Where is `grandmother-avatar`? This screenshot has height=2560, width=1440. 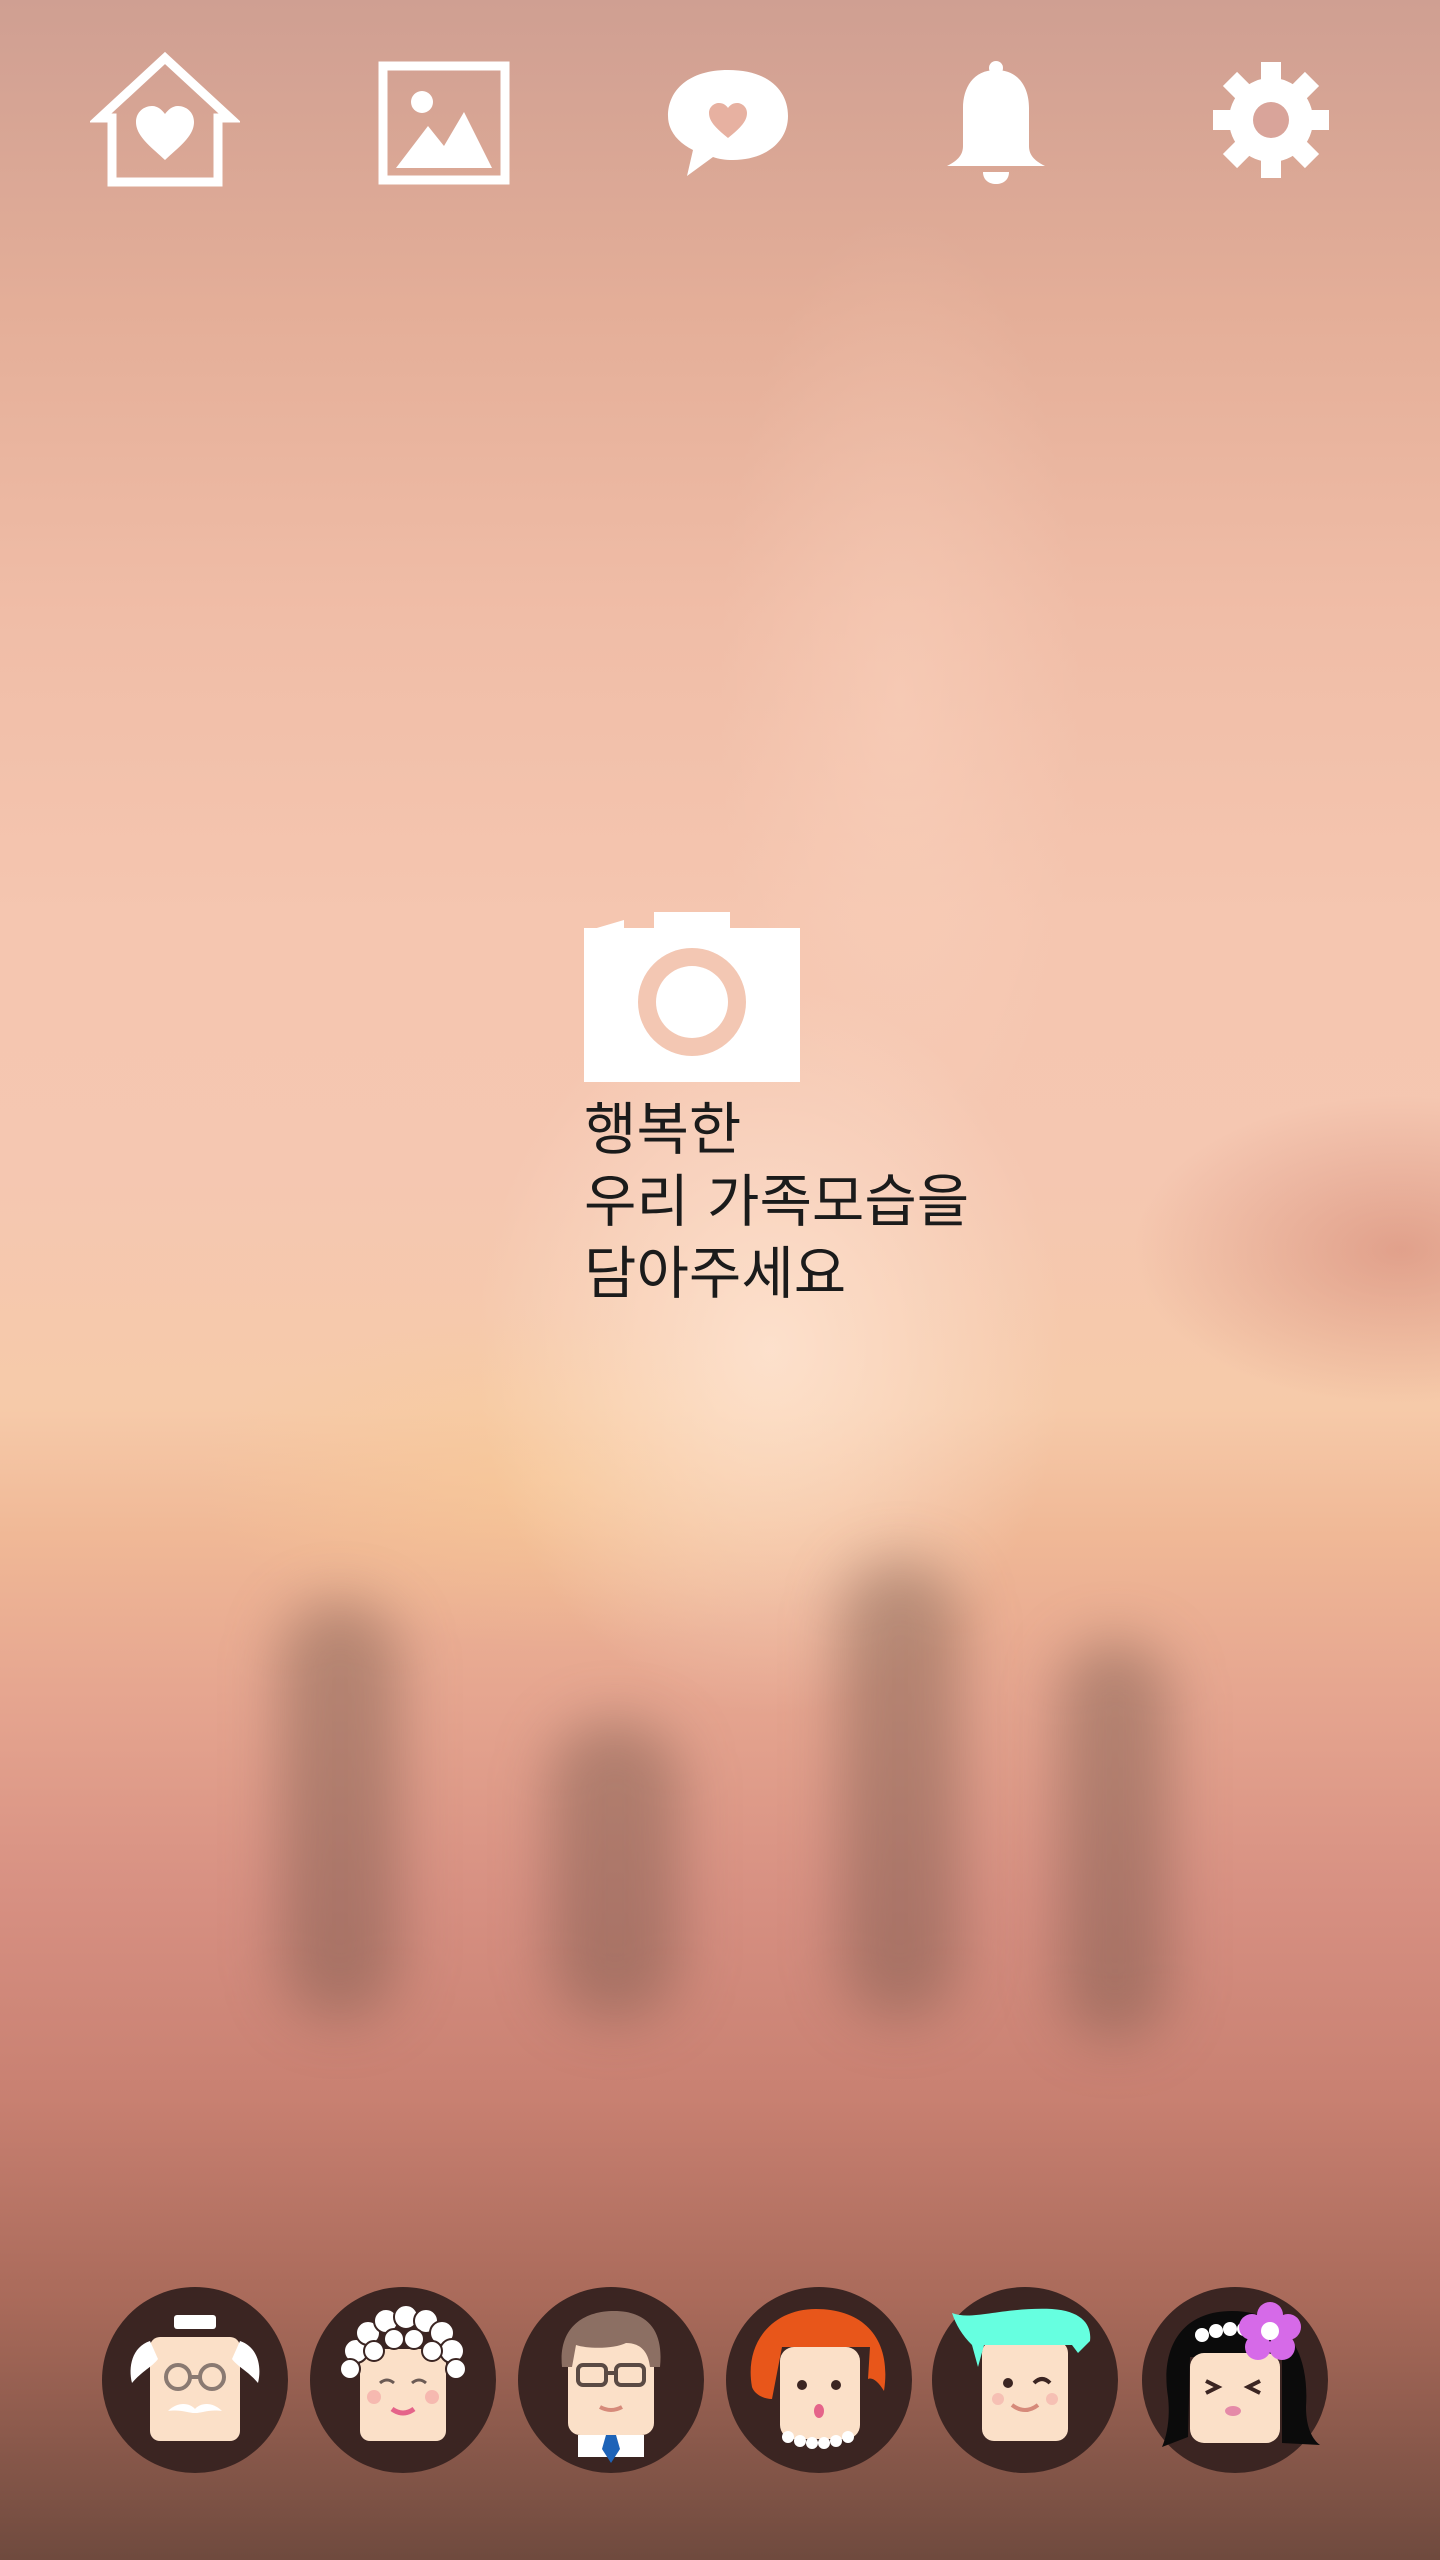 grandmother-avatar is located at coordinates (403, 2380).